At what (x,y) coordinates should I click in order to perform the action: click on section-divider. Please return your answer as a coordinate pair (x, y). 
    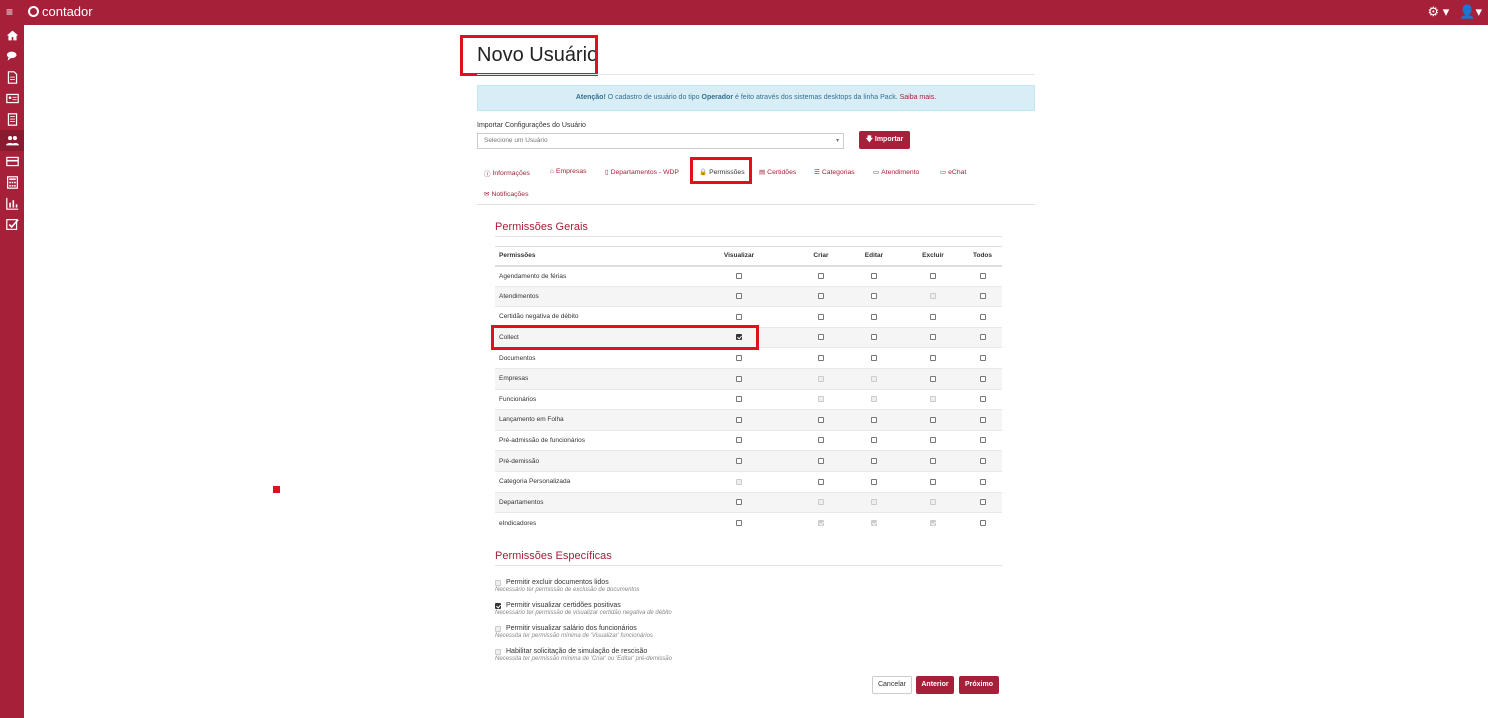
    Looking at the image, I should click on (748, 236).